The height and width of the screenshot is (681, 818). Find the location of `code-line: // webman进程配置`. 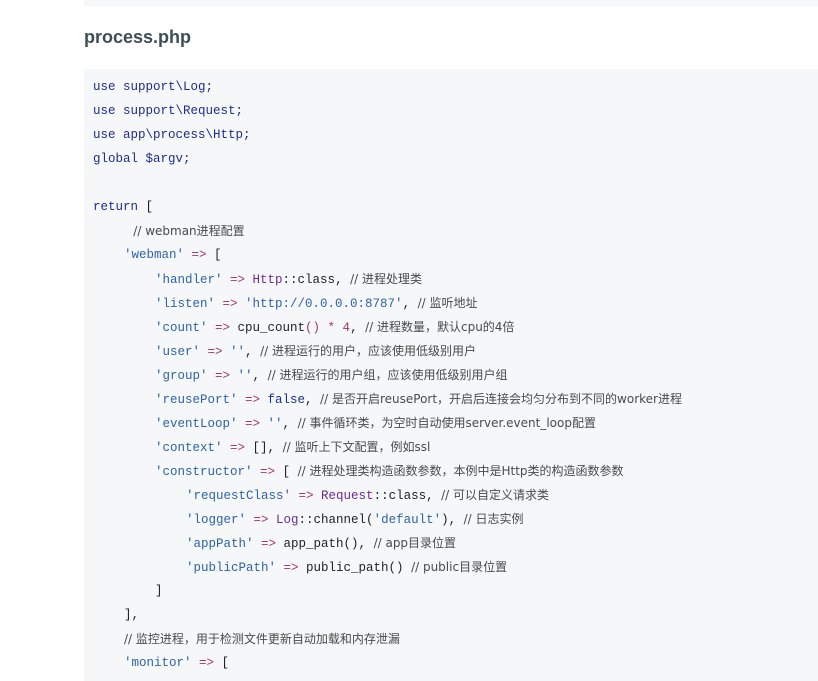

code-line: // webman进程配置 is located at coordinates (188, 231).